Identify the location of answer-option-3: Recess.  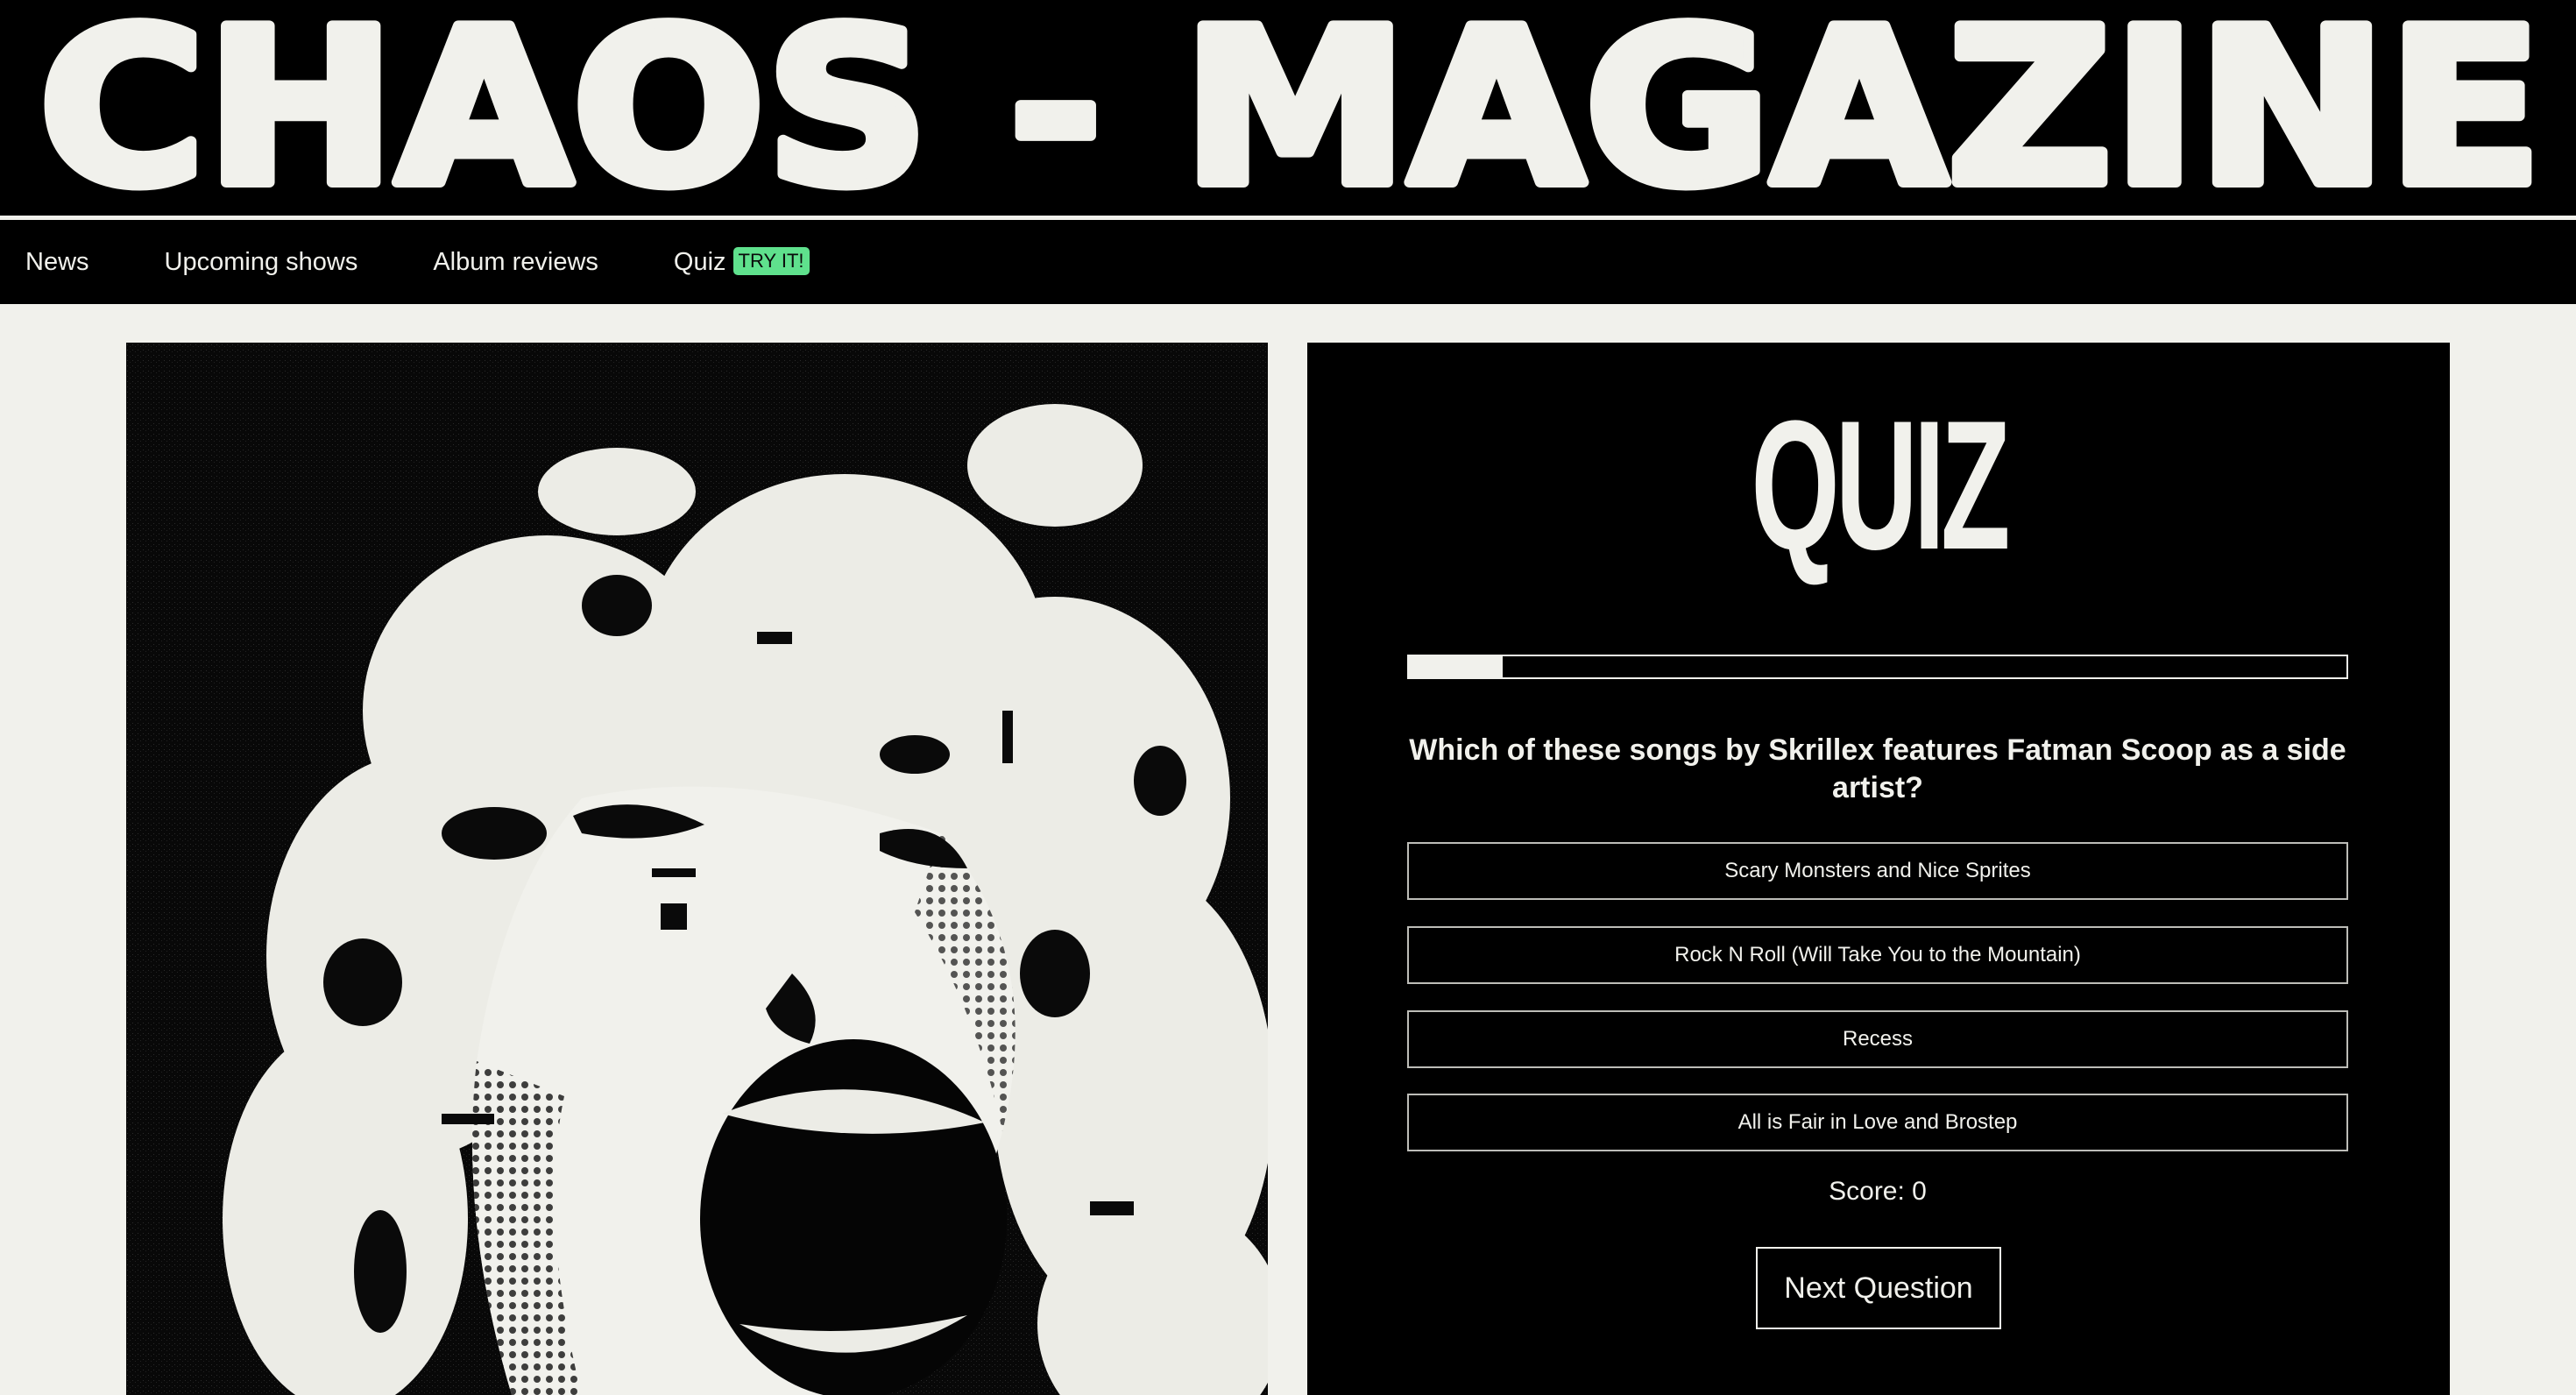
(1877, 1039).